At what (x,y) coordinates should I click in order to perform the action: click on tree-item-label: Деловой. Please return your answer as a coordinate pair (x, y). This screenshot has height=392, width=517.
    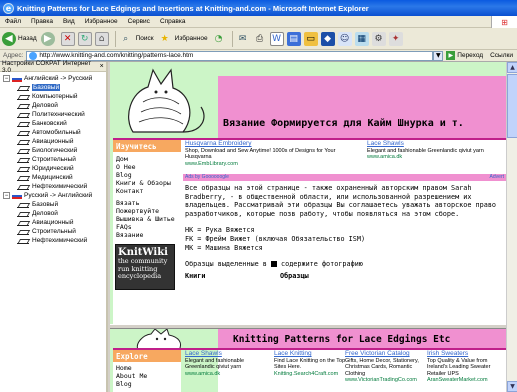
    Looking at the image, I should click on (45, 213).